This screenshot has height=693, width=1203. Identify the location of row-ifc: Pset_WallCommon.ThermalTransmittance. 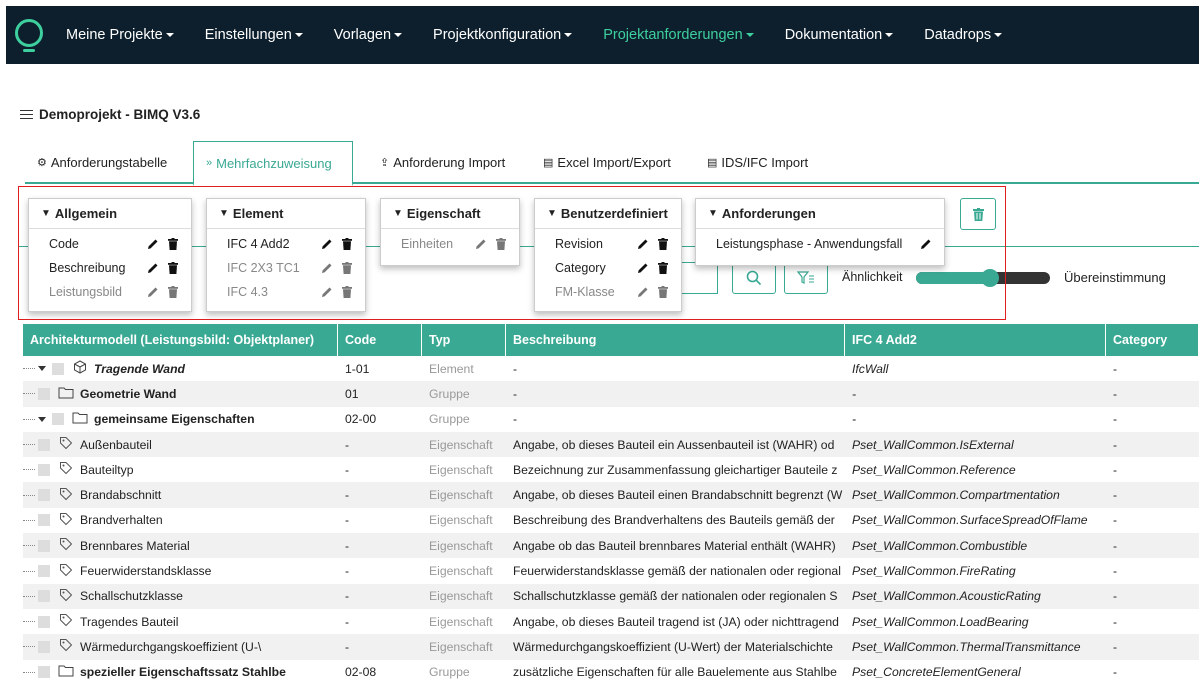
(966, 646).